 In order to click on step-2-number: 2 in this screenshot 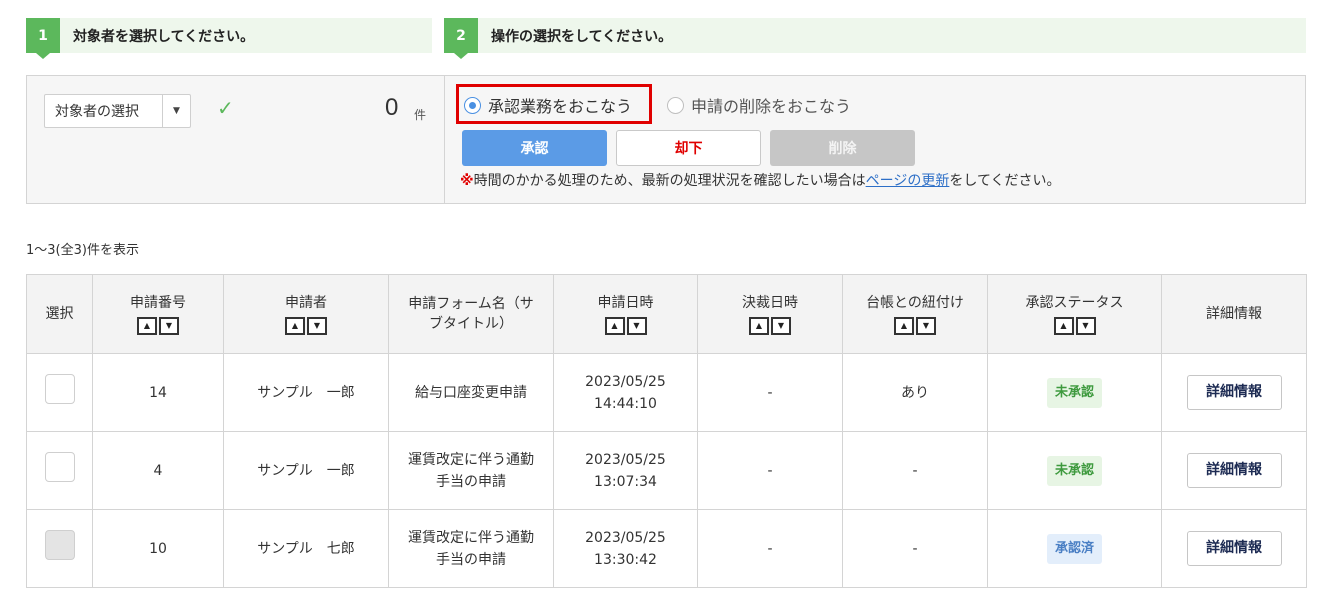, I will do `click(461, 38)`.